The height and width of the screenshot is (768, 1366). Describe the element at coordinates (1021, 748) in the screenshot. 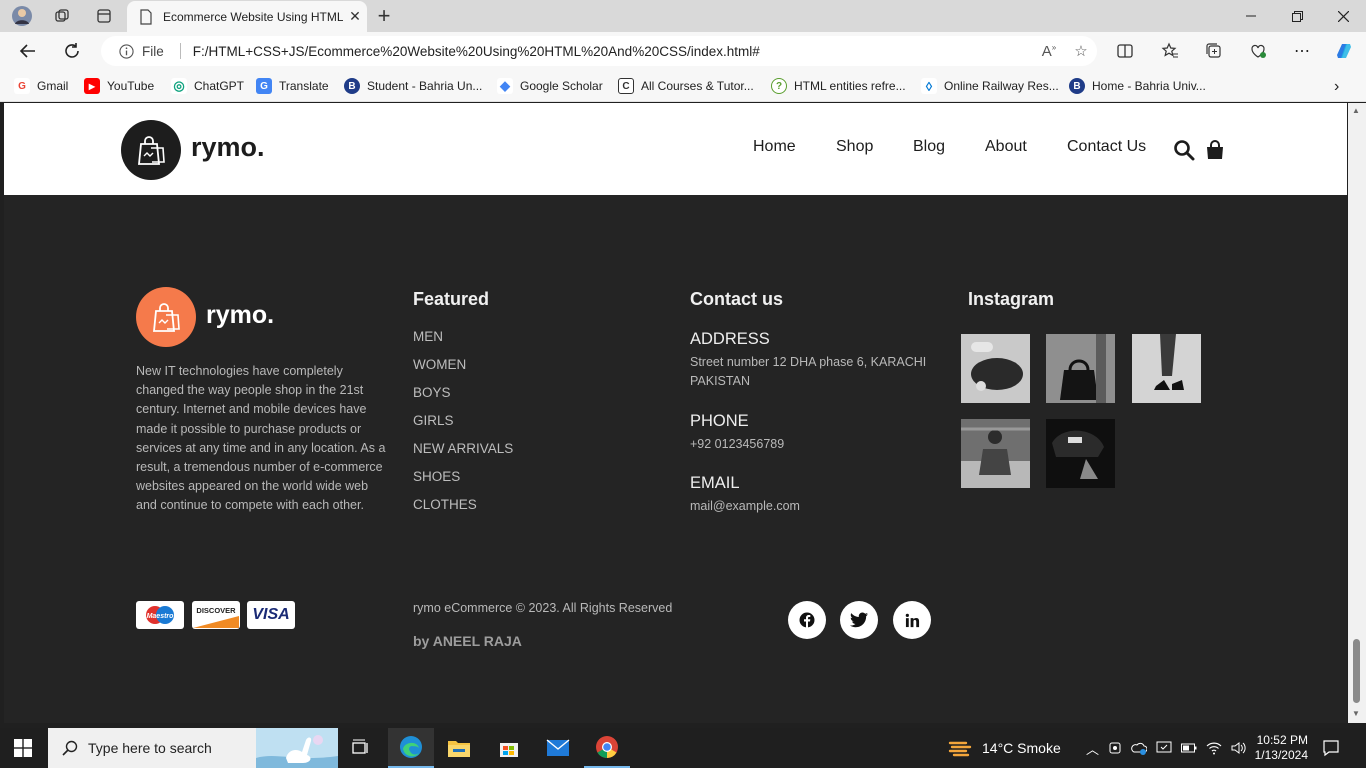

I see `weather-text: 14°C Smoke` at that location.